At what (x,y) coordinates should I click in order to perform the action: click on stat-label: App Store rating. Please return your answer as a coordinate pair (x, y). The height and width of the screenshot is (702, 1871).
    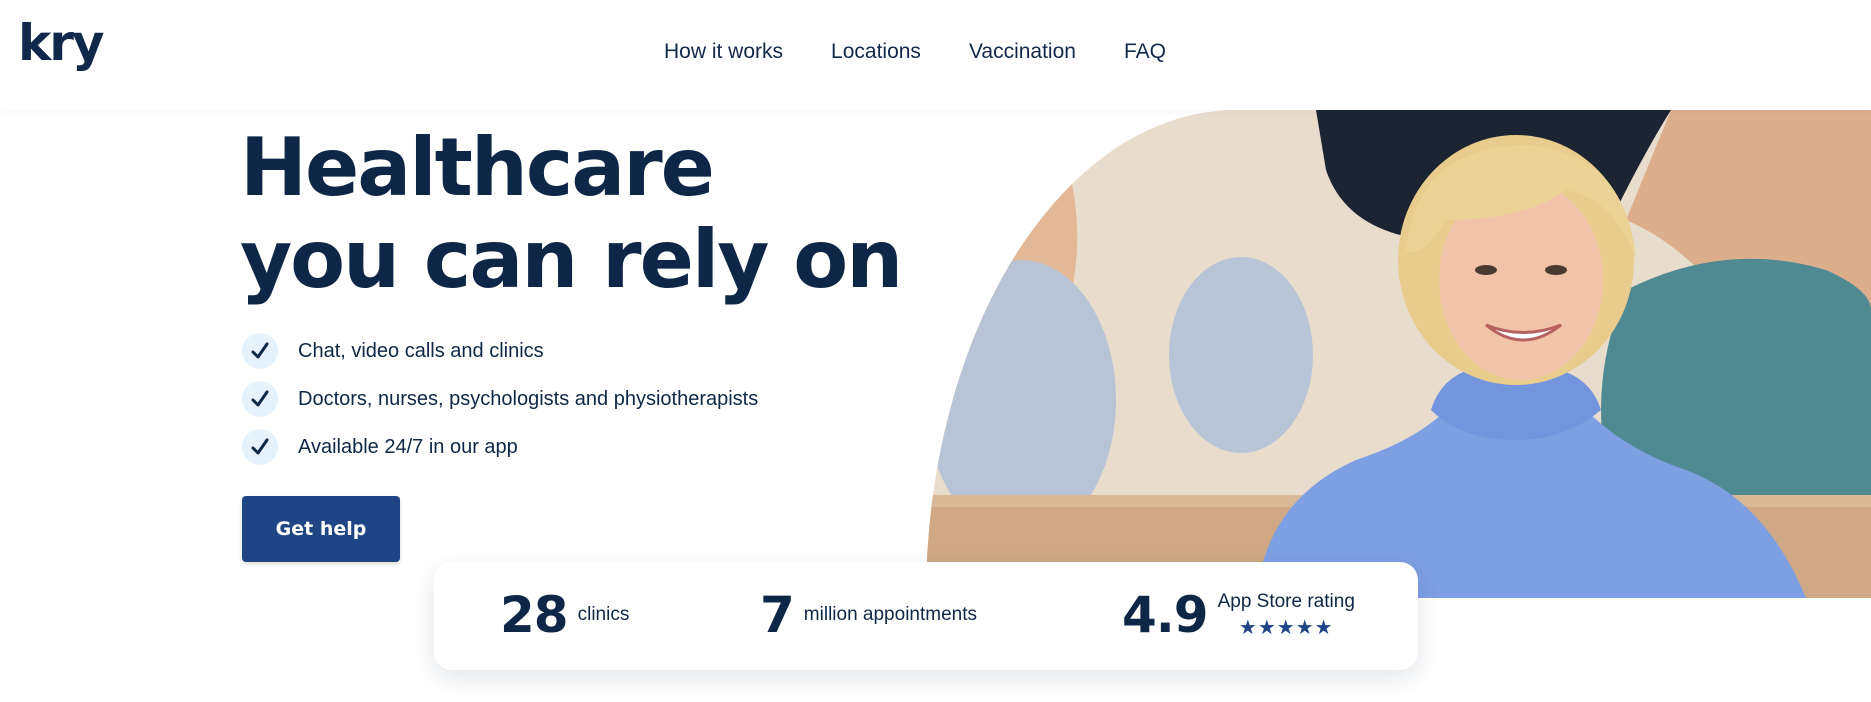
    Looking at the image, I should click on (1286, 601).